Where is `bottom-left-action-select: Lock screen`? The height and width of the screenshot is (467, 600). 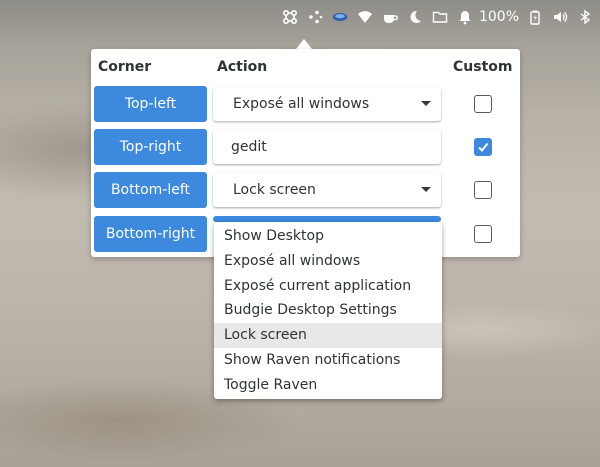
bottom-left-action-select: Lock screen is located at coordinates (327, 190).